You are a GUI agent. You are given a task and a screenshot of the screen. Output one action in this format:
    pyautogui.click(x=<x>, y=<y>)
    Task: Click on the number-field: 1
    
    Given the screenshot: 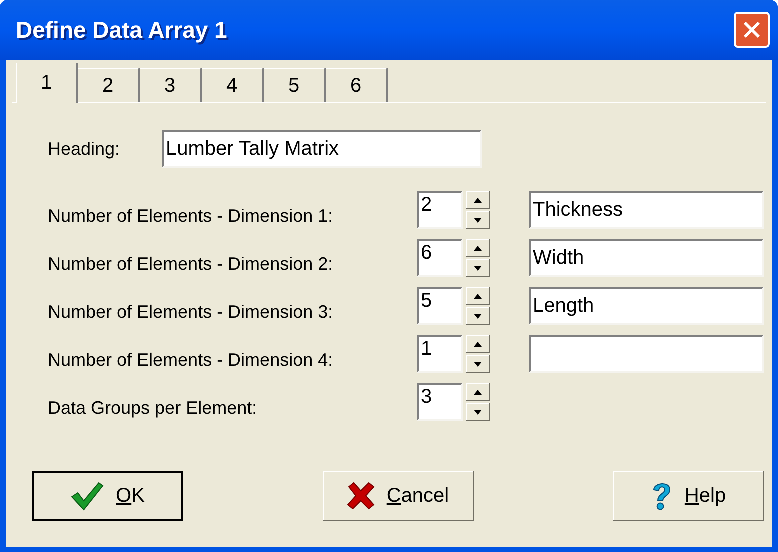 What is the action you would take?
    pyautogui.click(x=440, y=354)
    